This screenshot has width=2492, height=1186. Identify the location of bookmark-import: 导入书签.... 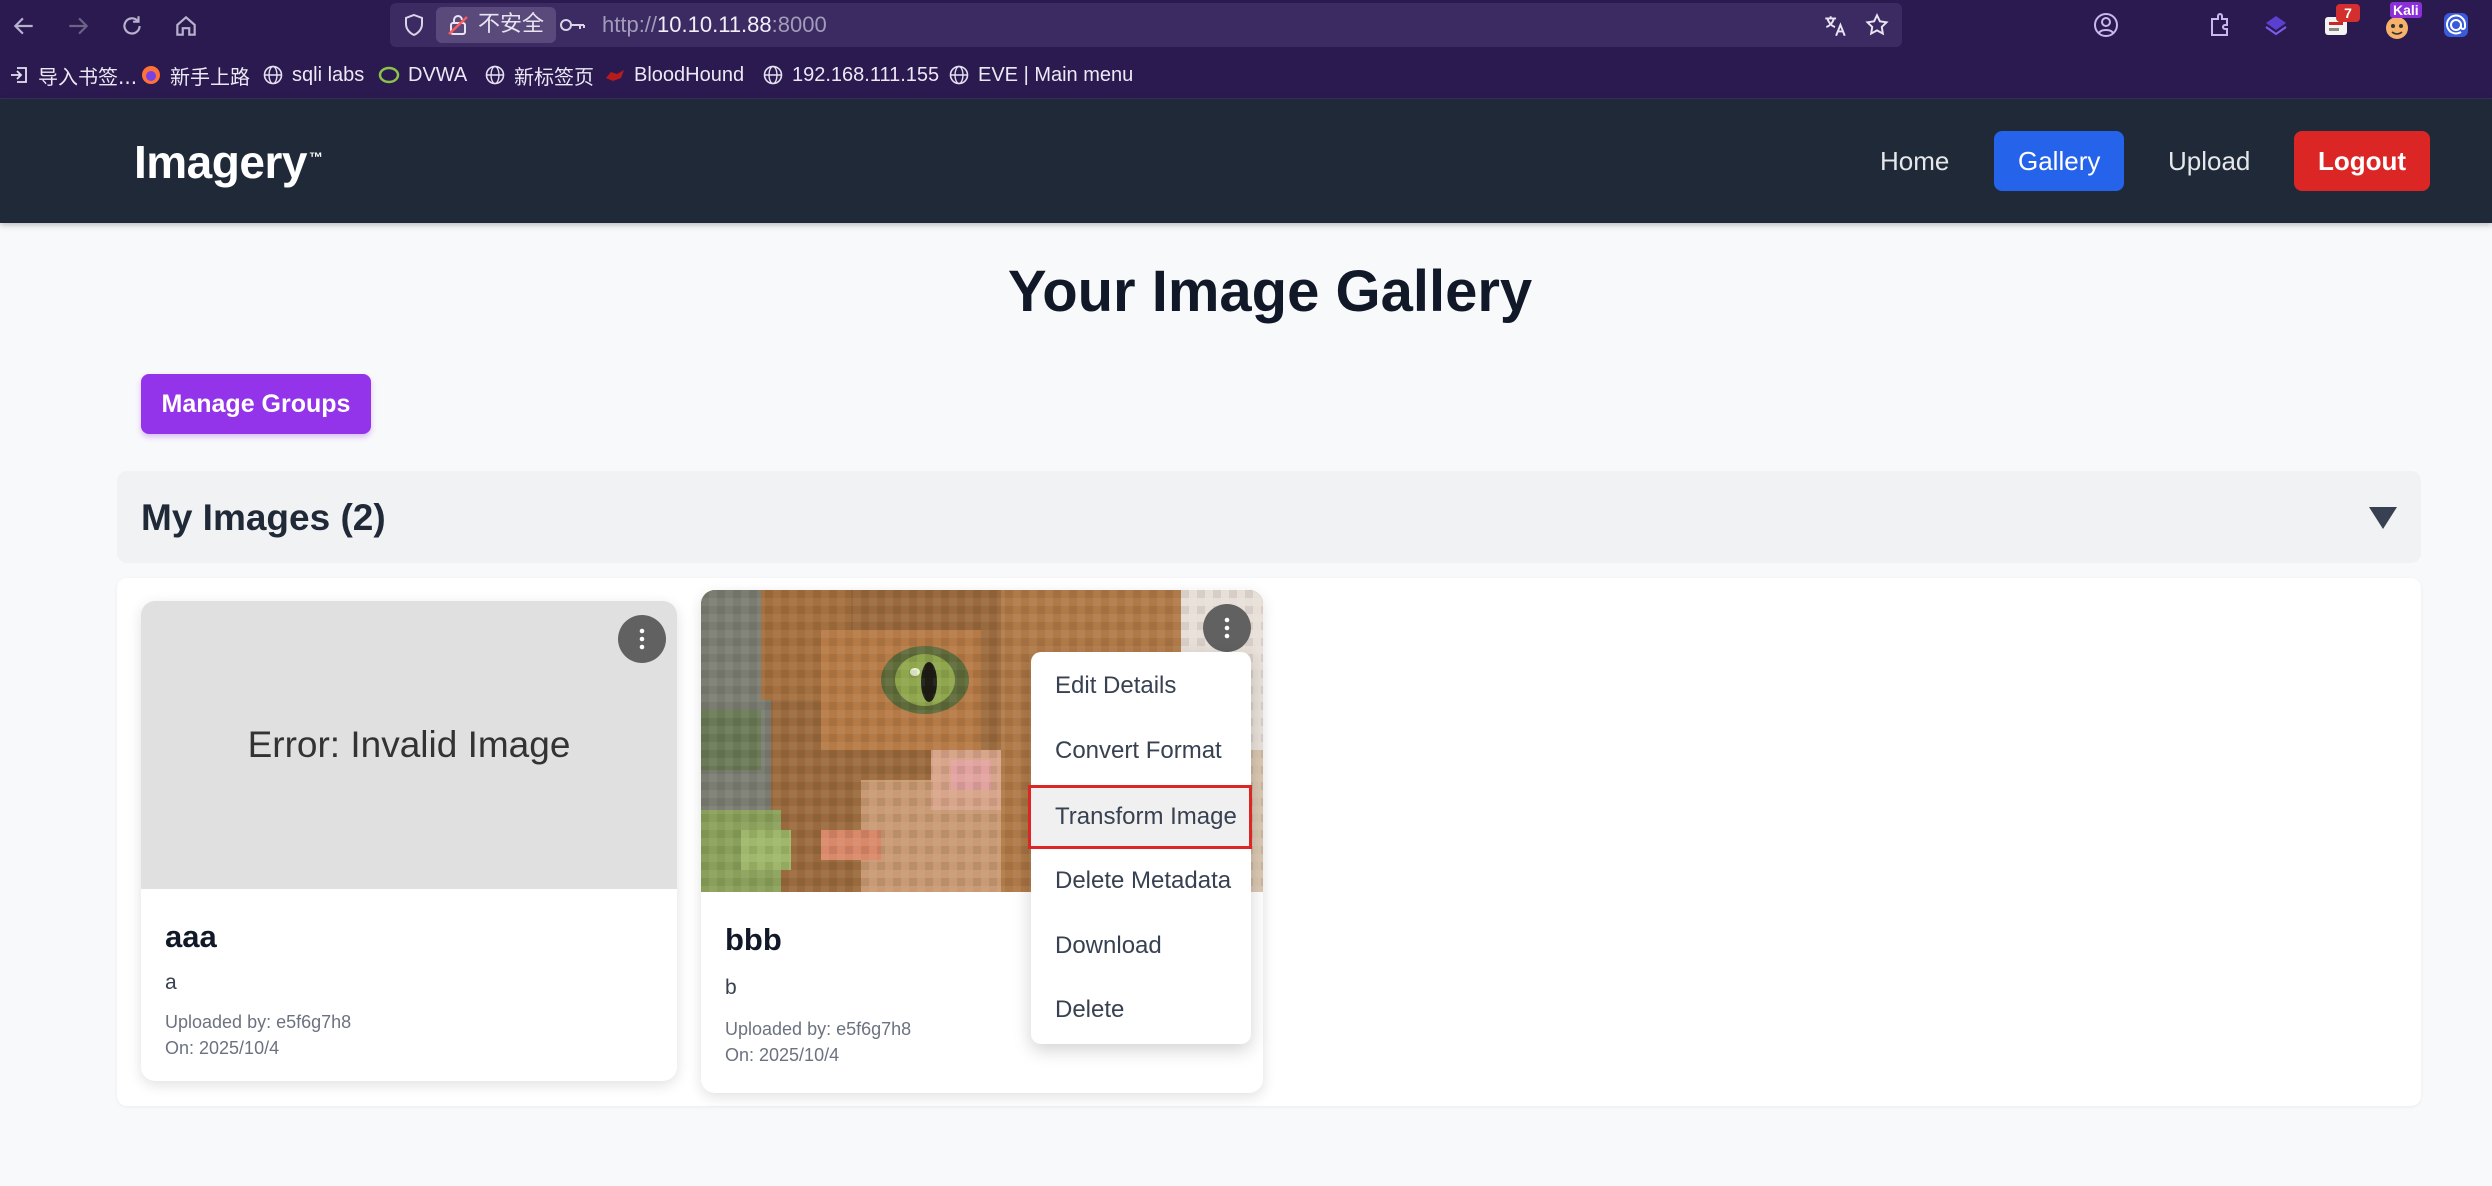
(72, 75).